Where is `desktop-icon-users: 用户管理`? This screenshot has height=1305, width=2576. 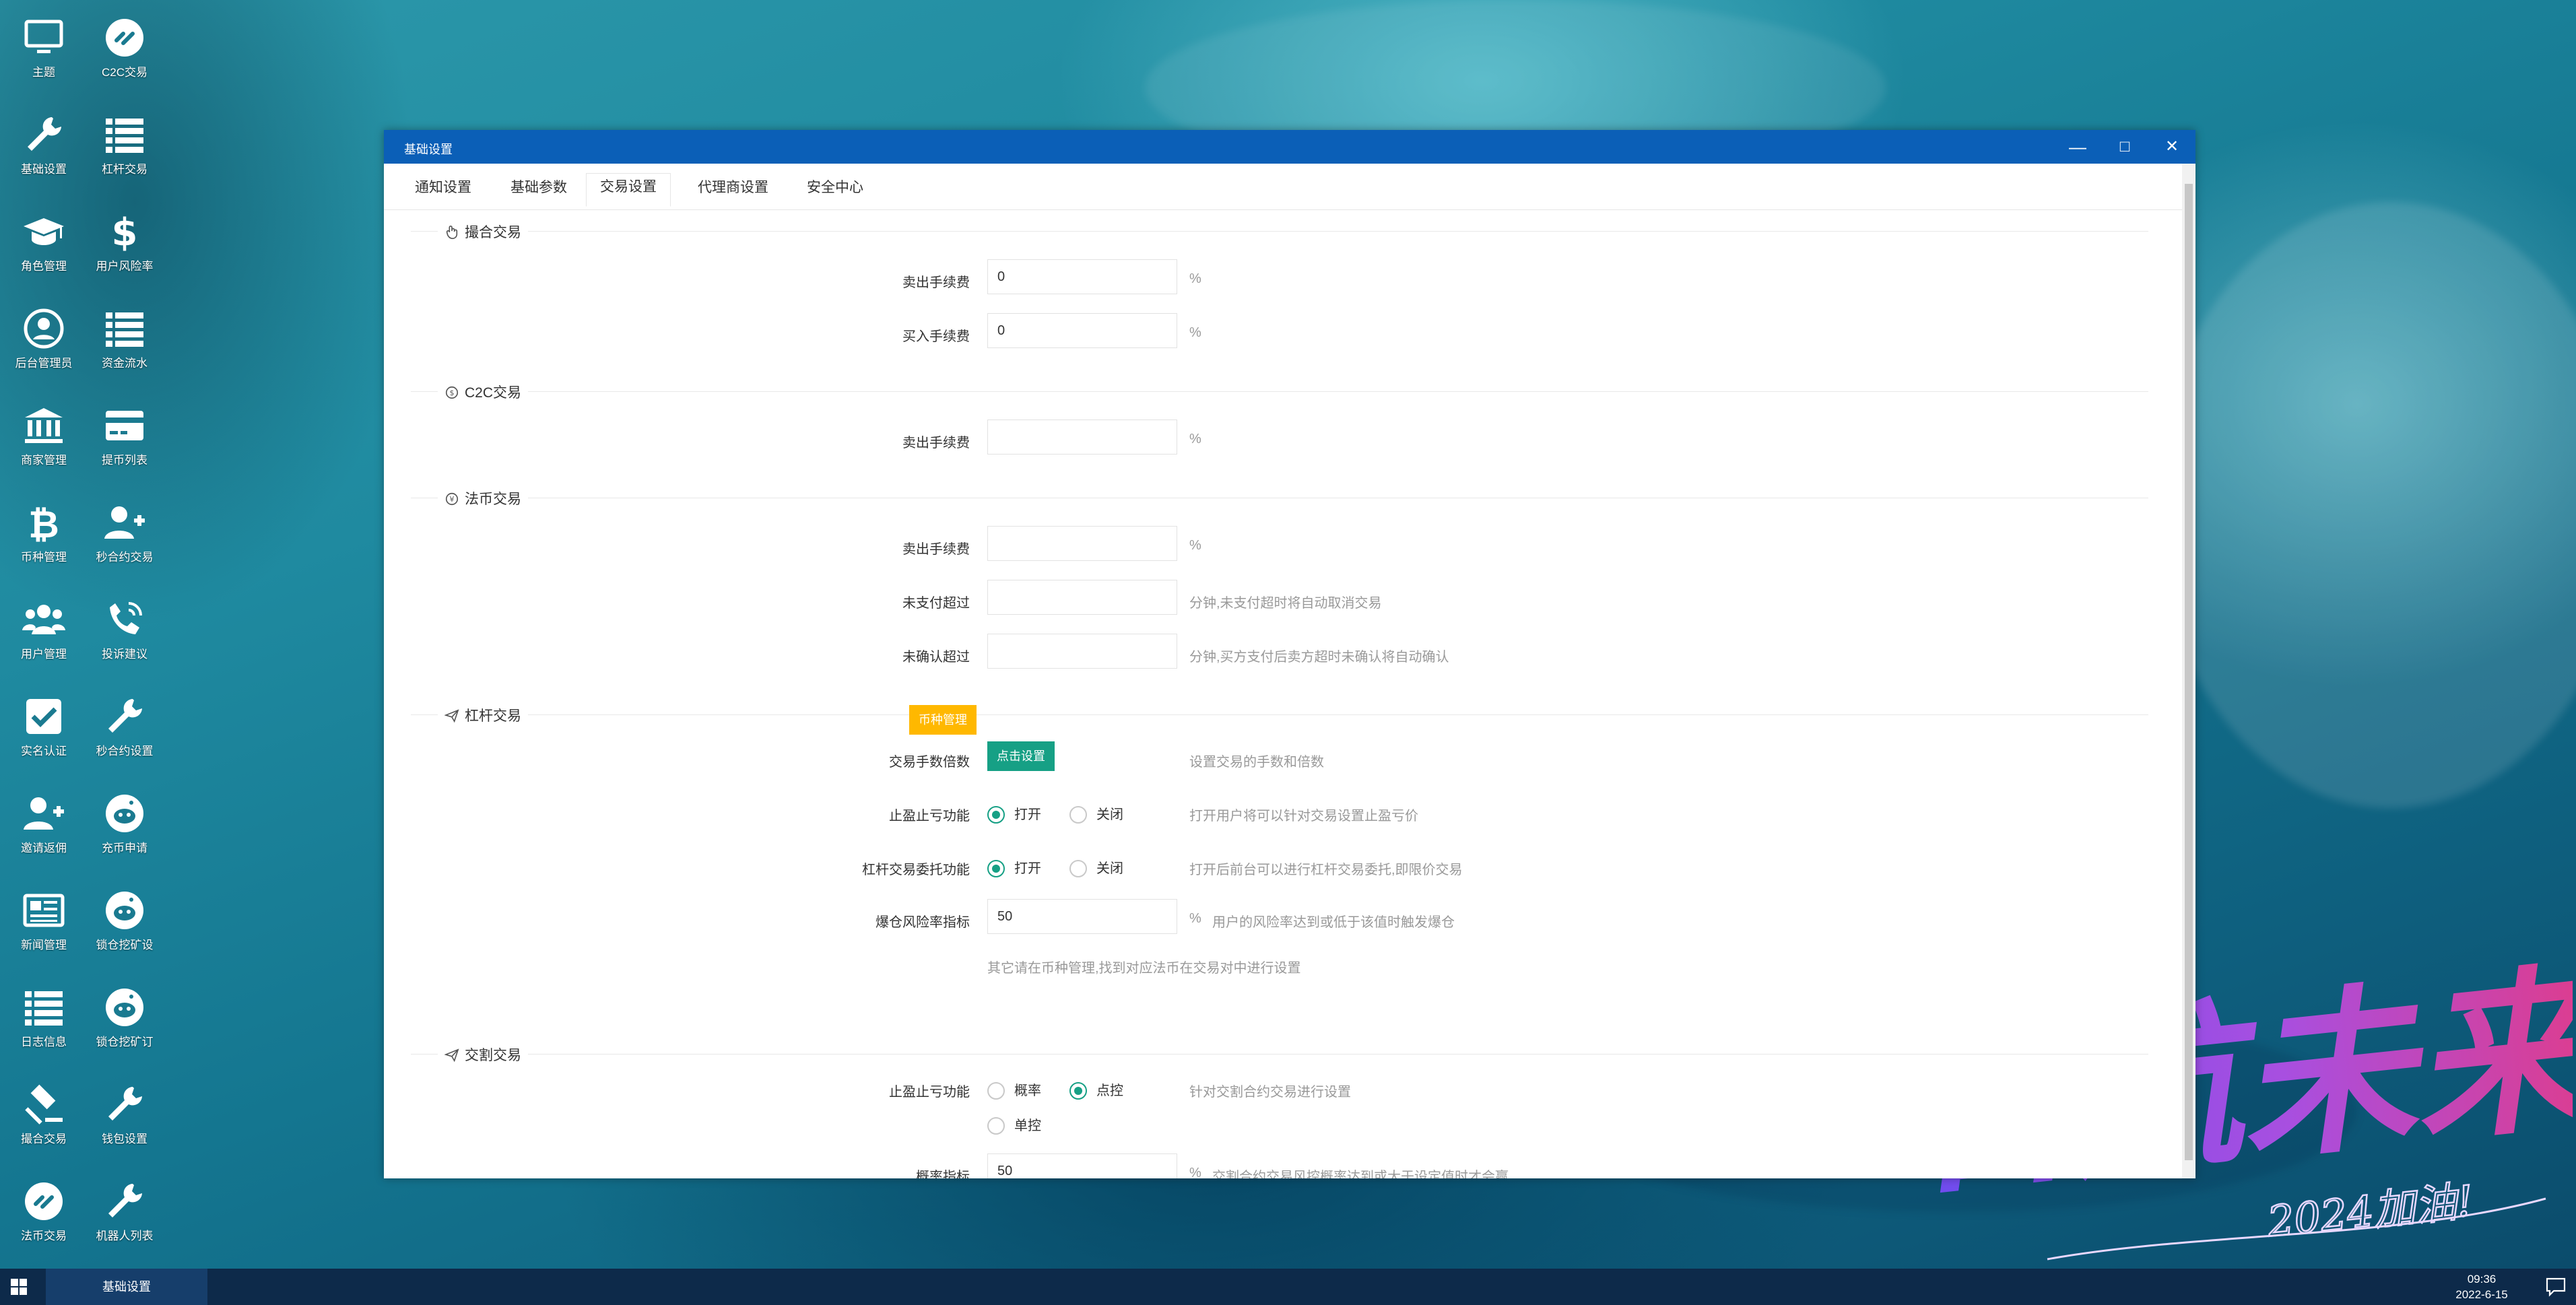
desktop-icon-users: 用户管理 is located at coordinates (44, 625).